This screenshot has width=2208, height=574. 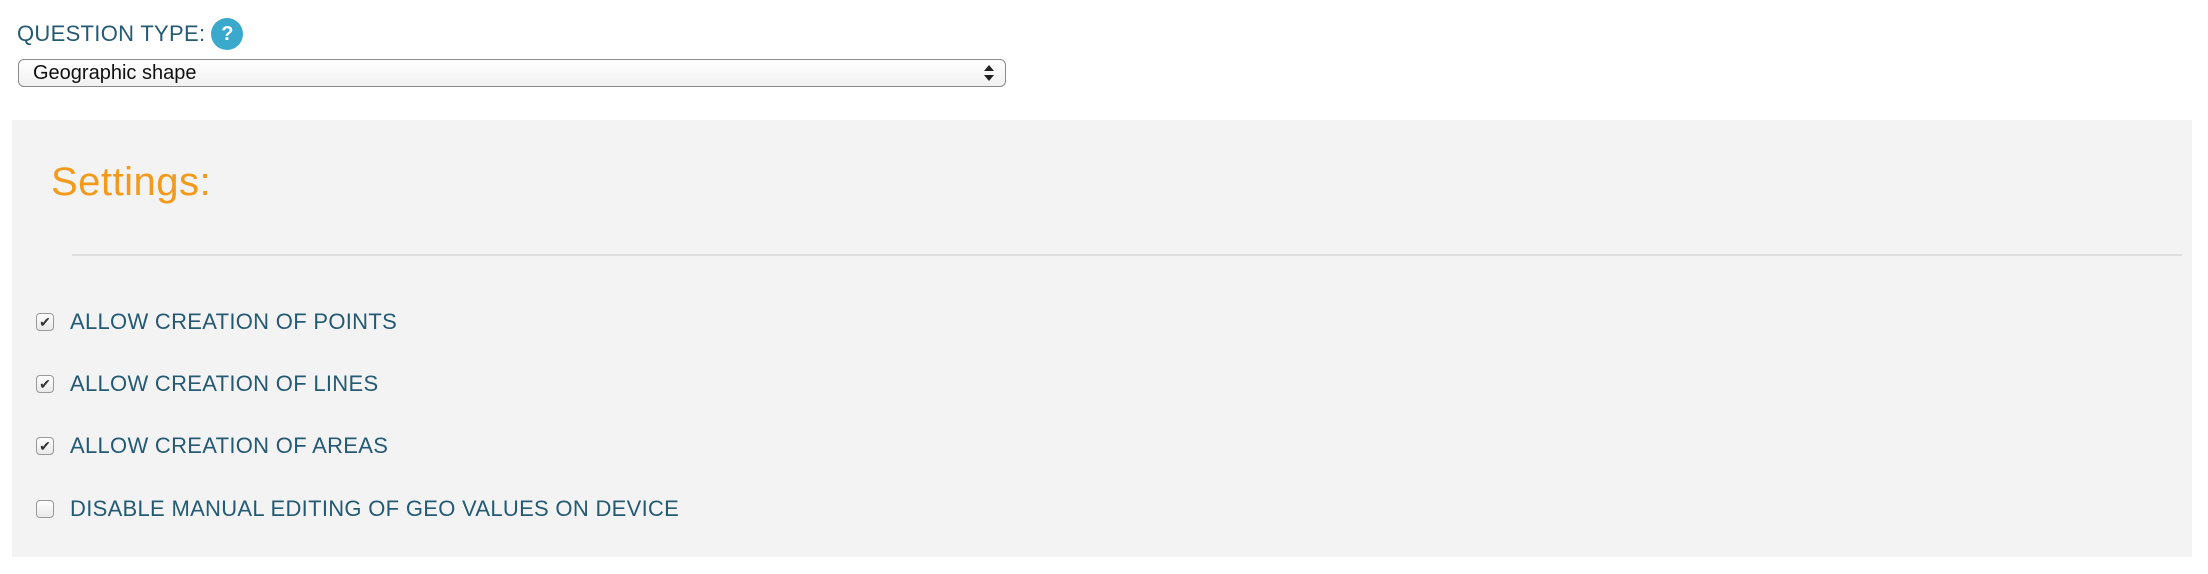 What do you see at coordinates (229, 445) in the screenshot?
I see `allow-areas-label: ALLOW CREATION OF AREAS` at bounding box center [229, 445].